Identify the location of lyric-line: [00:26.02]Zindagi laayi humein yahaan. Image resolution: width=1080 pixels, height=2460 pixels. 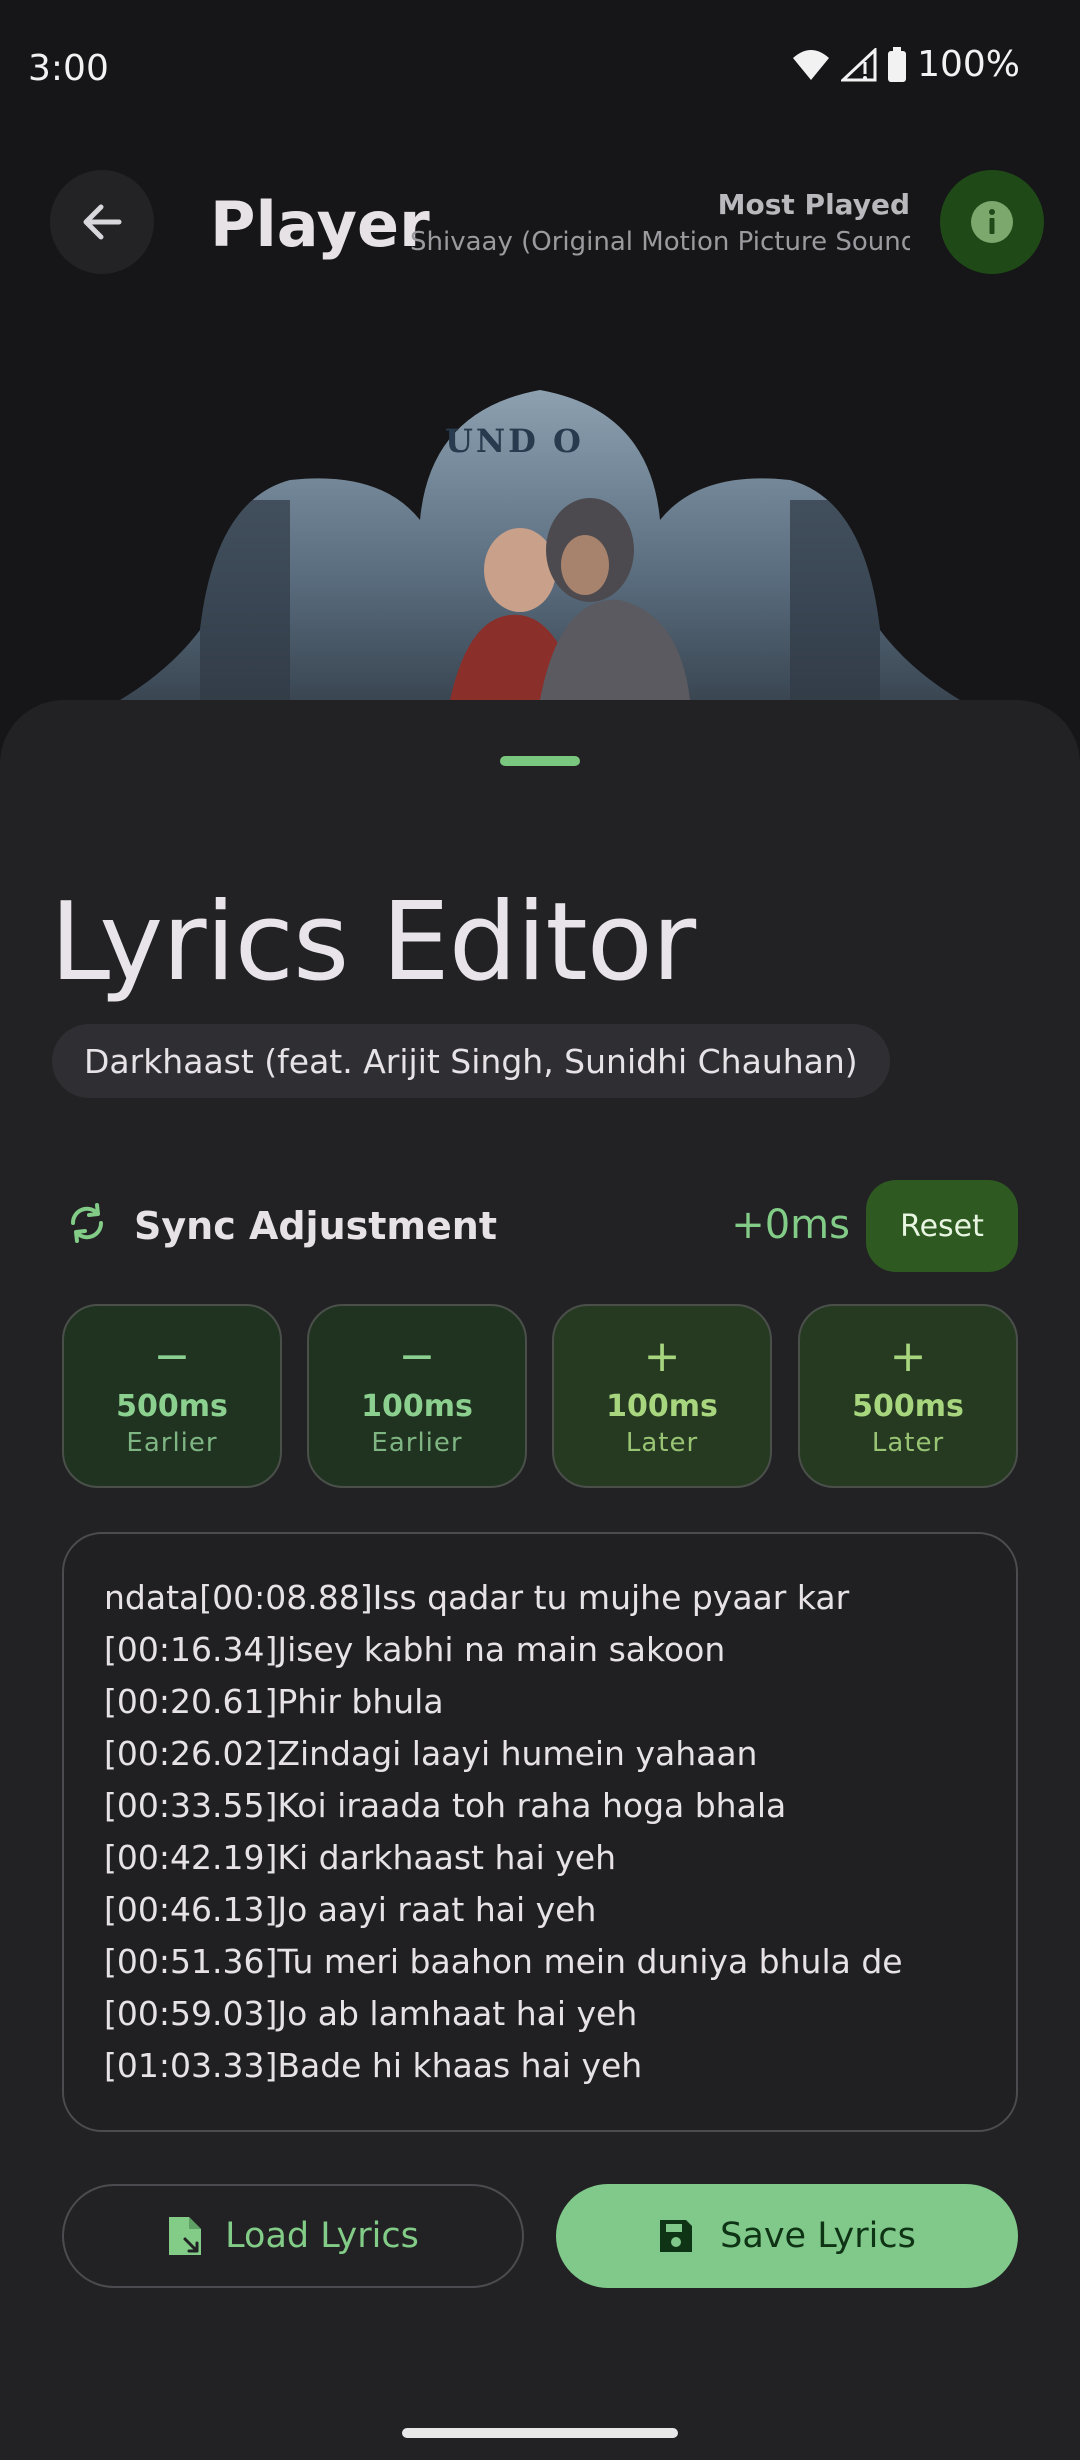
(431, 1753).